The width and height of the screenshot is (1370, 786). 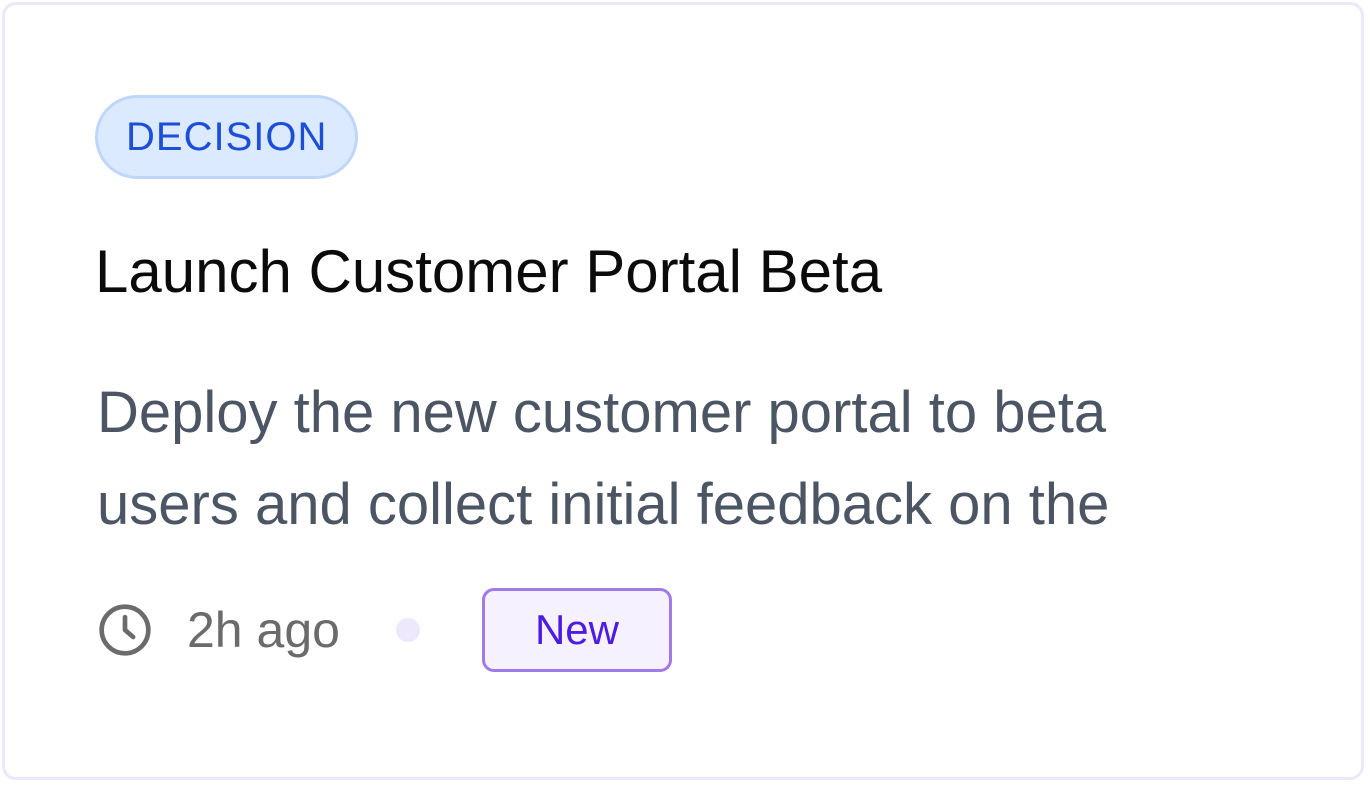 What do you see at coordinates (384, 630) in the screenshot?
I see `card-meta: 2h ago New` at bounding box center [384, 630].